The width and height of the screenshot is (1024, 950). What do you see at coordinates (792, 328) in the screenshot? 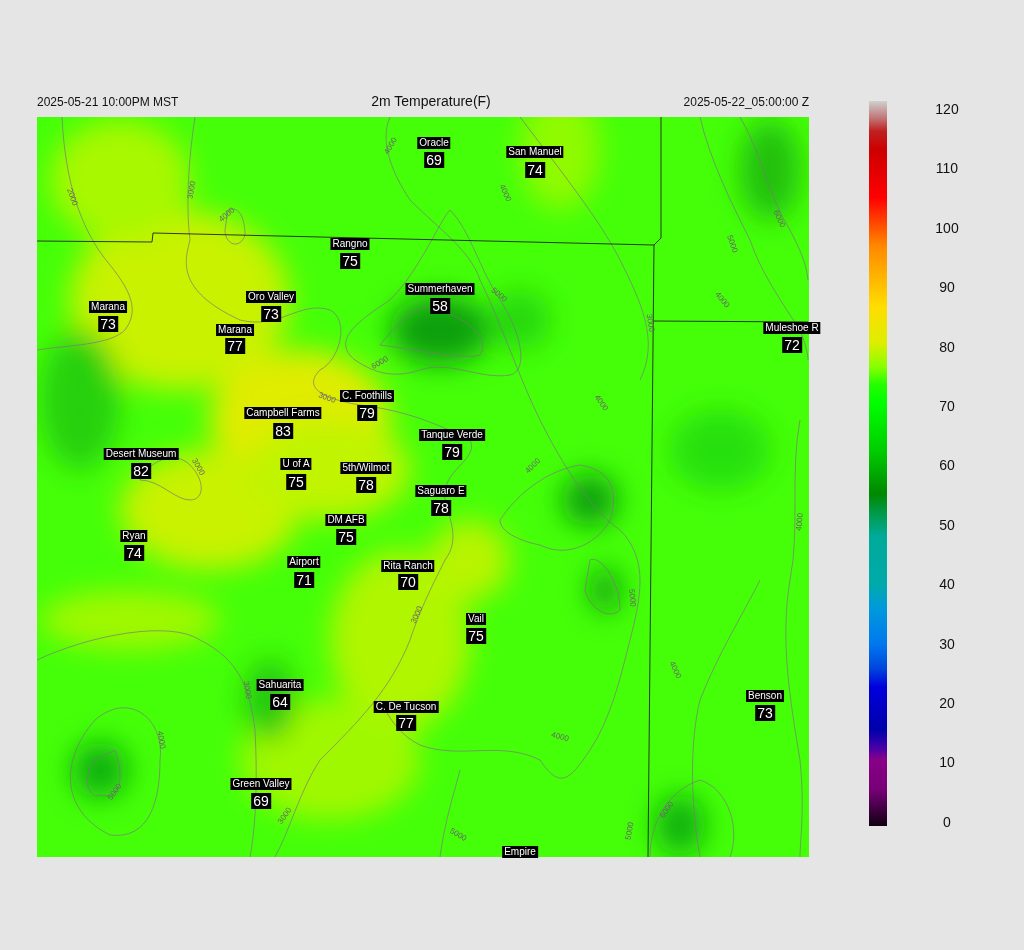
I see `station-name: Muleshoe R` at bounding box center [792, 328].